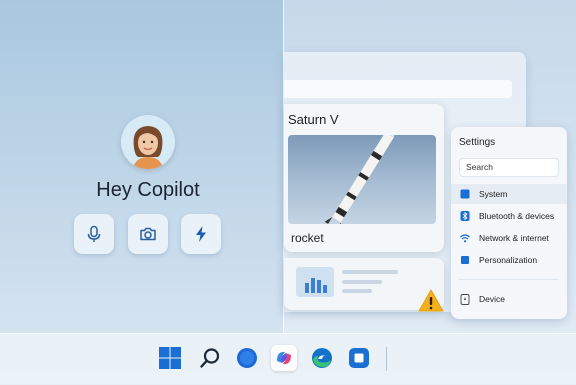 The height and width of the screenshot is (385, 576). I want to click on address-bar, so click(398, 89).